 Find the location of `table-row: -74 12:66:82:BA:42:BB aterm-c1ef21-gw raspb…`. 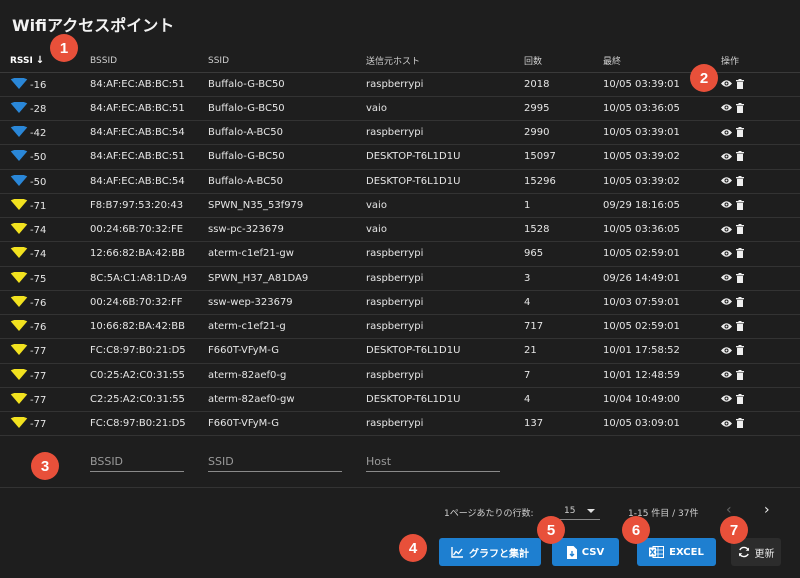

table-row: -74 12:66:82:BA:42:BB aterm-c1ef21-gw raspb… is located at coordinates (400, 254).